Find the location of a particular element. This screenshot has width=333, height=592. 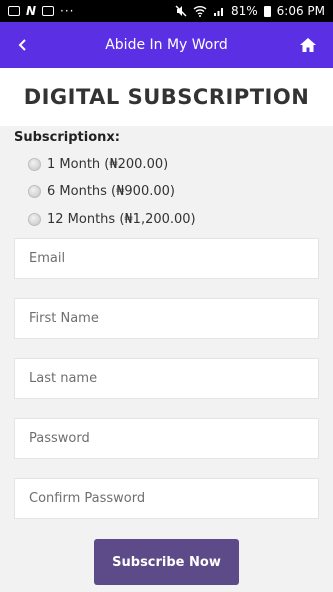

password-field-container is located at coordinates (166, 438).